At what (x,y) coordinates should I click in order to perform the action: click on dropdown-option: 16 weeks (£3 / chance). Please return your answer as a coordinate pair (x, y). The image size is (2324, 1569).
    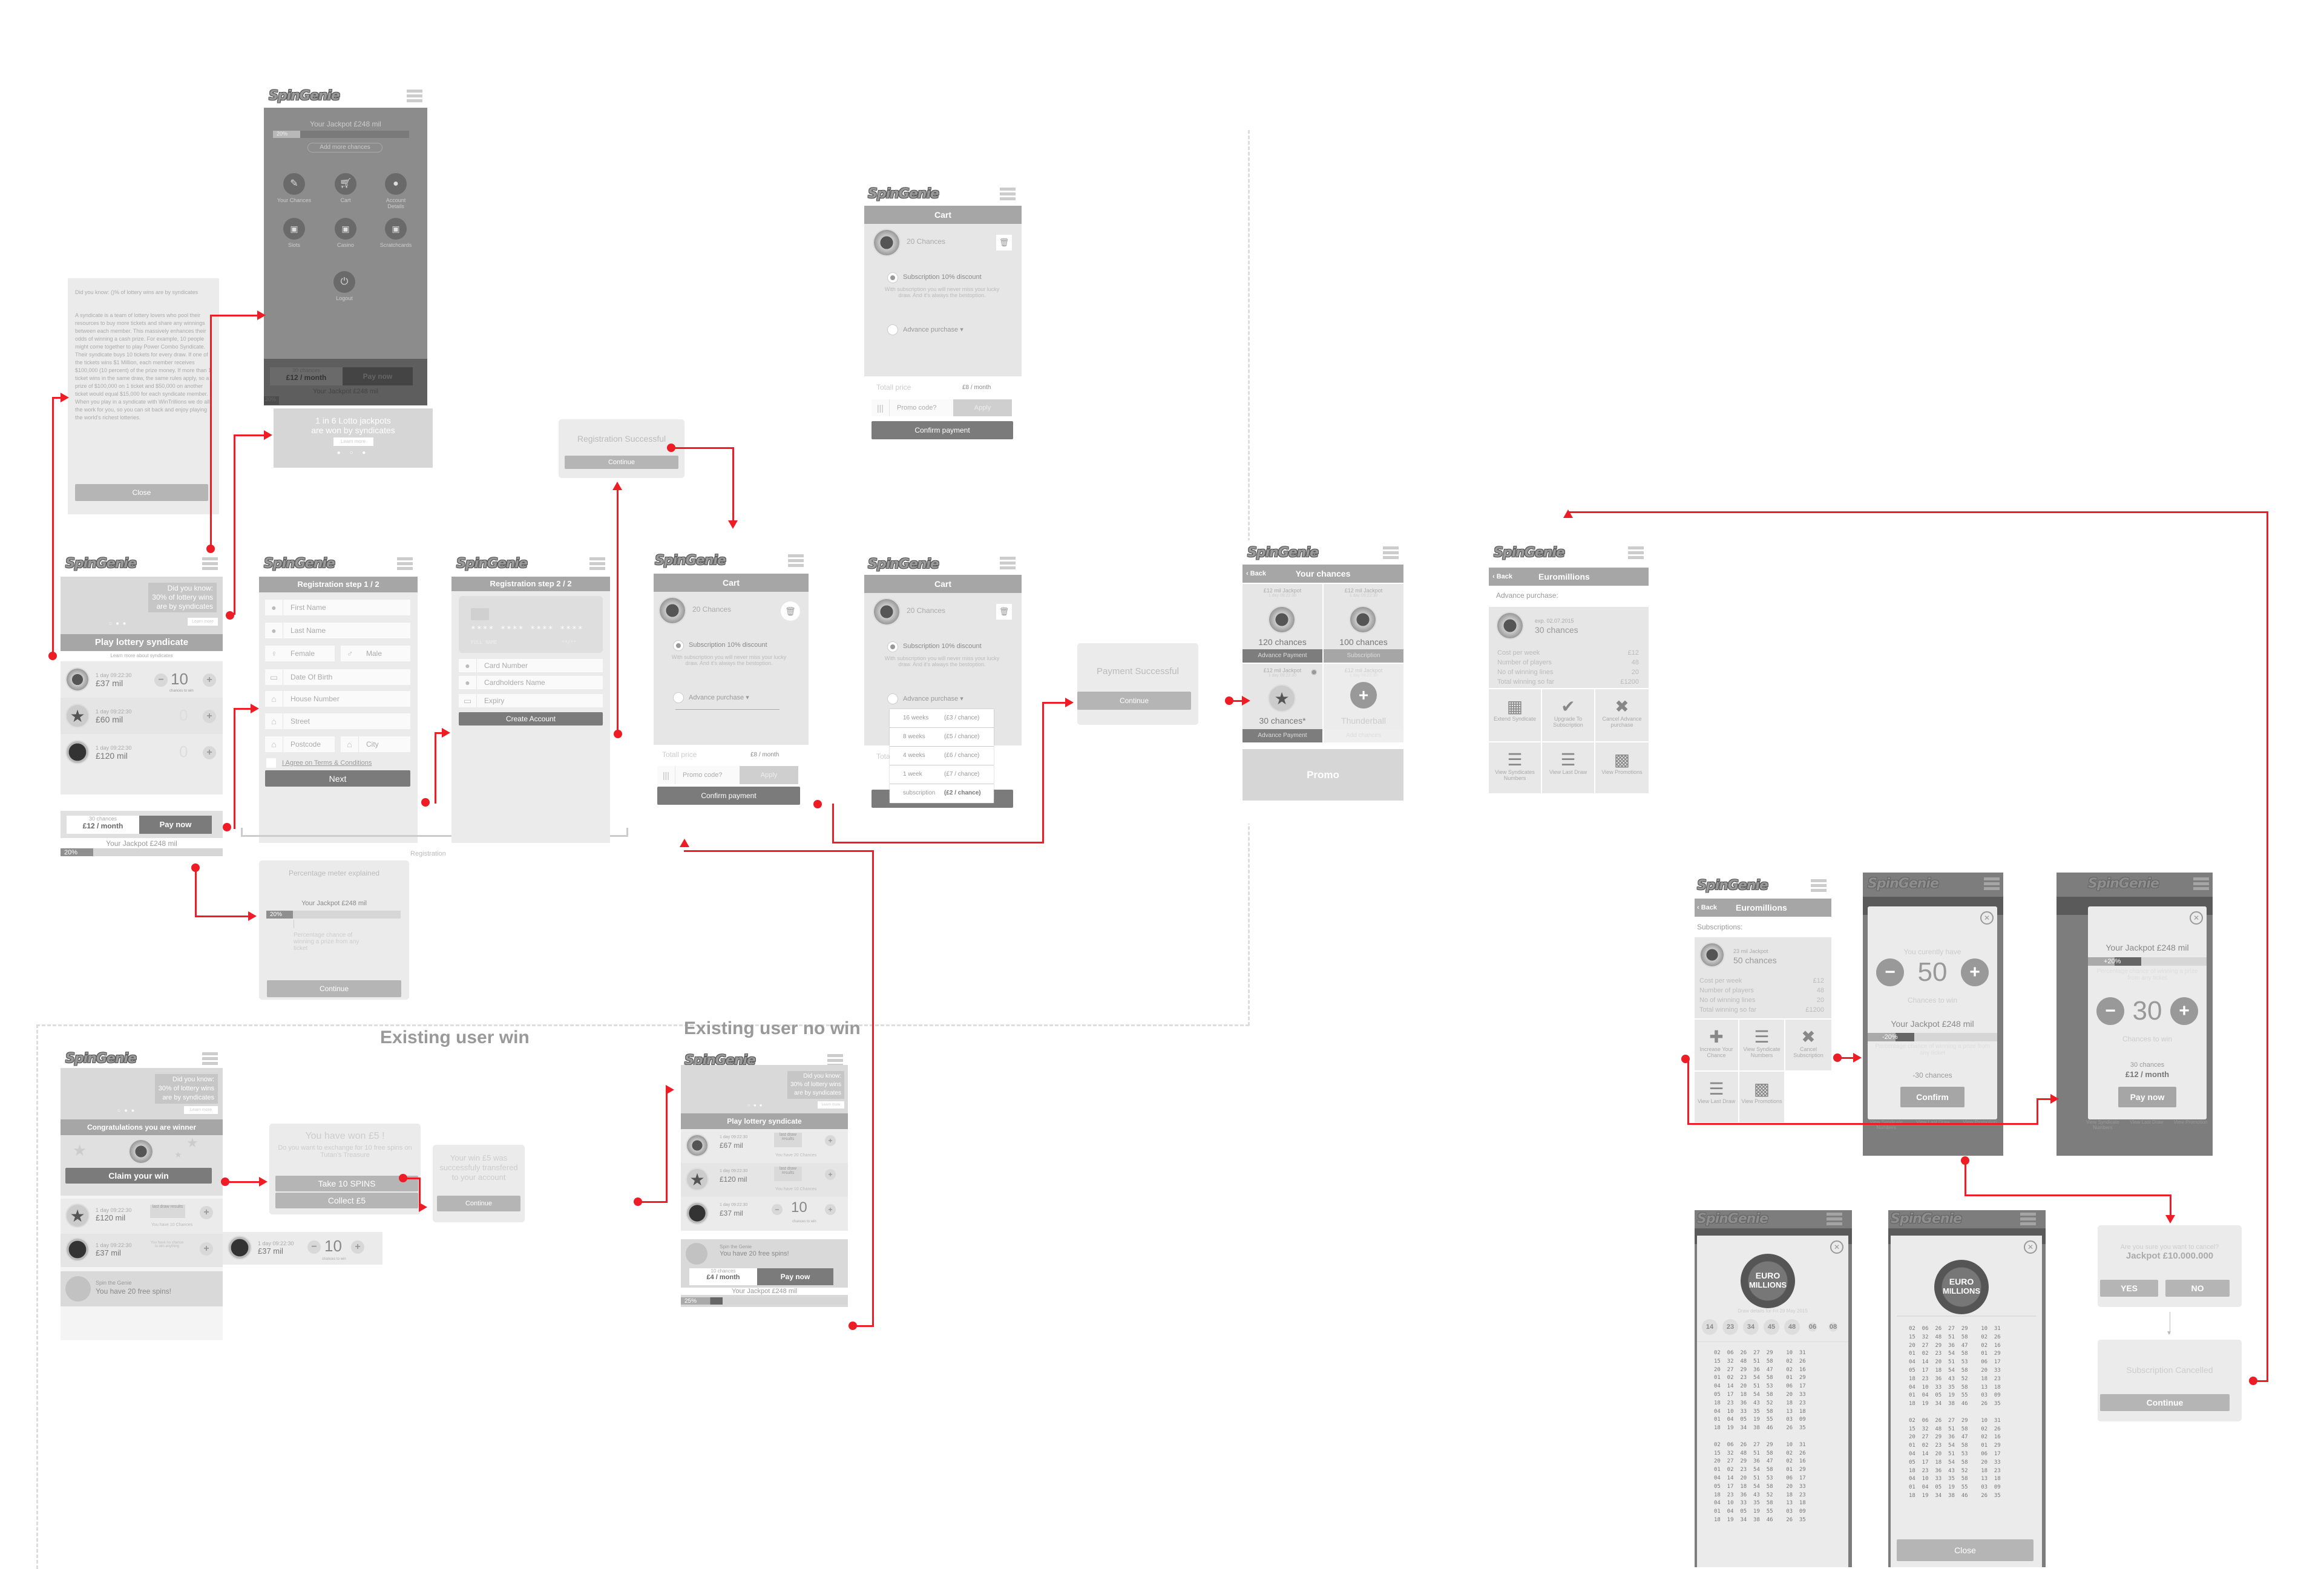
    Looking at the image, I should click on (942, 718).